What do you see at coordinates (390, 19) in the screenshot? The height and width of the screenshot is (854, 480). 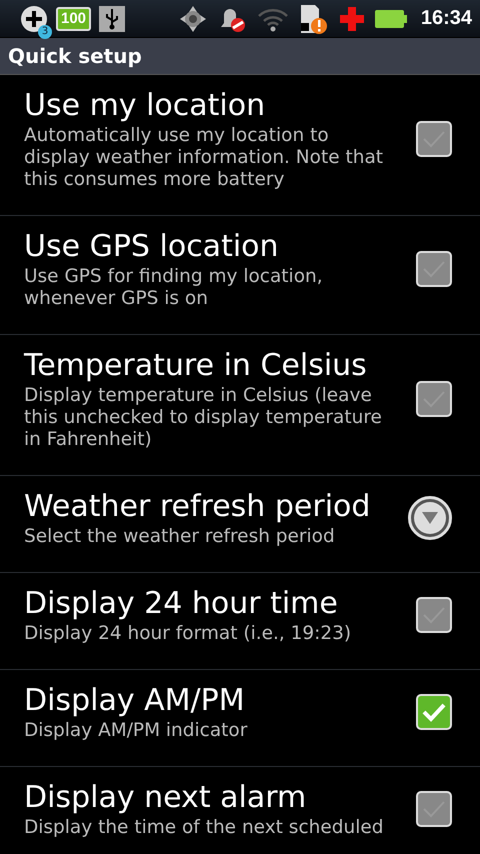 I see `battery-icon` at bounding box center [390, 19].